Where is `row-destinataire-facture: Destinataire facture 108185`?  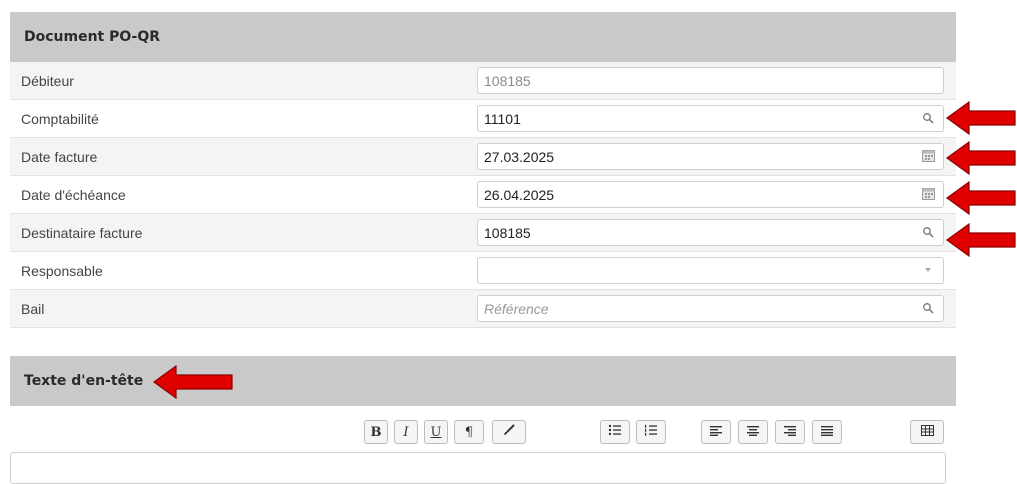
row-destinataire-facture: Destinataire facture 108185 is located at coordinates (483, 233).